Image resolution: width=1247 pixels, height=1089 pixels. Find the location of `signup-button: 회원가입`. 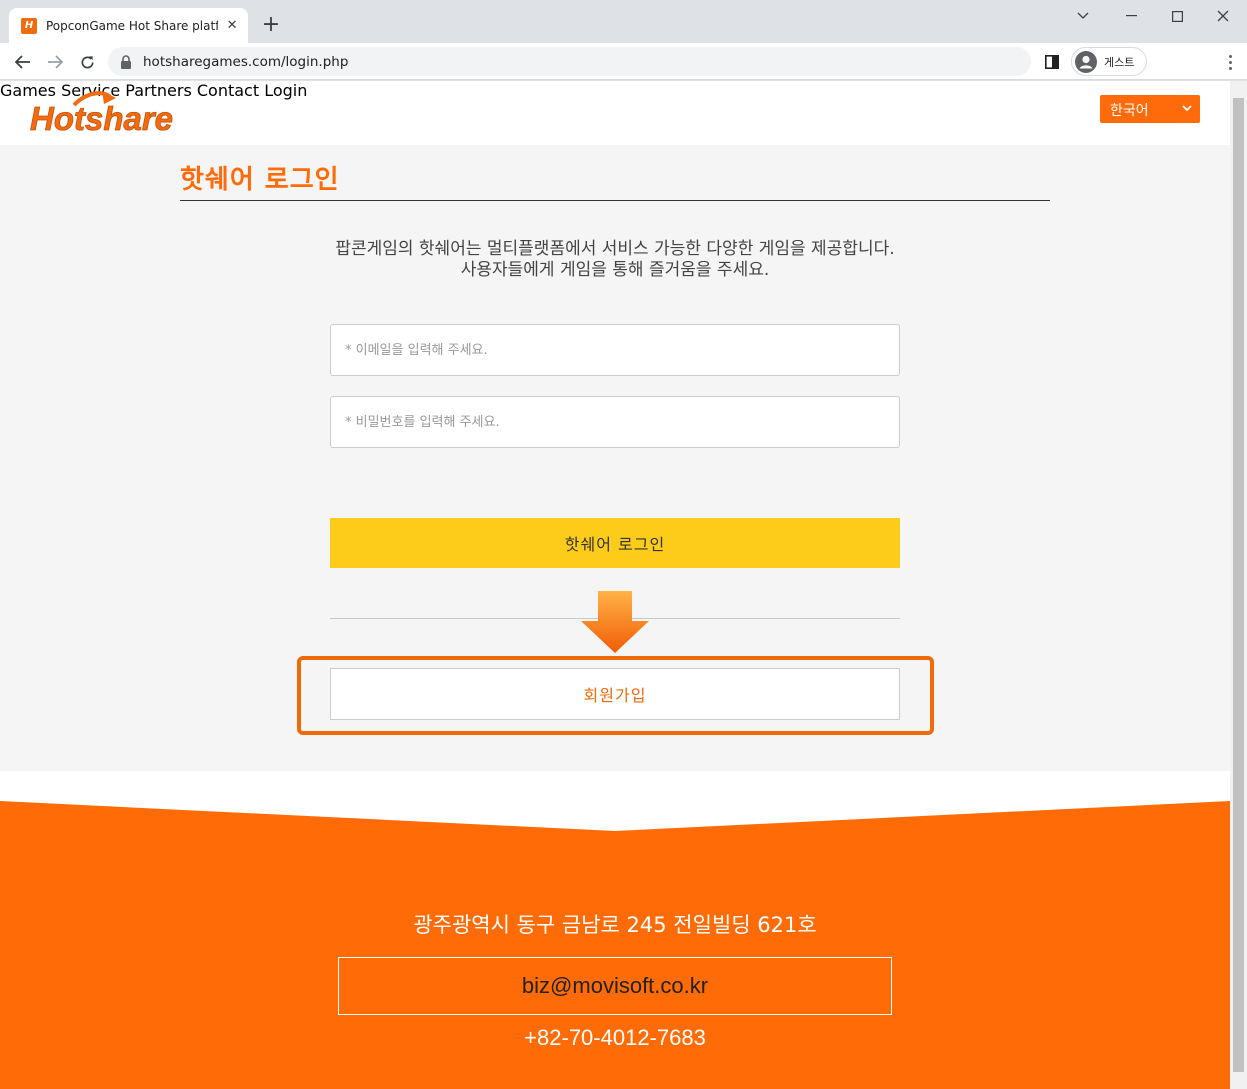

signup-button: 회원가입 is located at coordinates (615, 694).